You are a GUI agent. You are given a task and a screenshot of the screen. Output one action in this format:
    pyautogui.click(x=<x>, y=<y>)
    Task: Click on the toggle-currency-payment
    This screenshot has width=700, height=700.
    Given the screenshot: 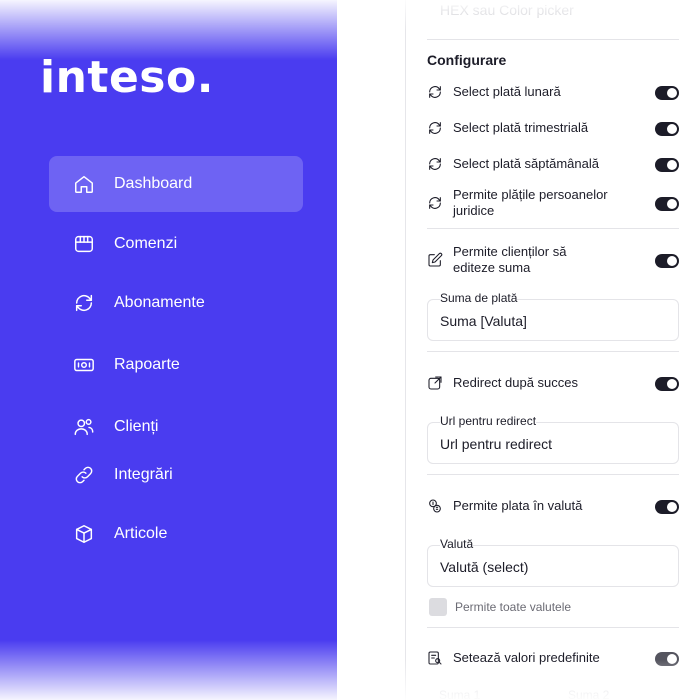 What is the action you would take?
    pyautogui.click(x=667, y=507)
    